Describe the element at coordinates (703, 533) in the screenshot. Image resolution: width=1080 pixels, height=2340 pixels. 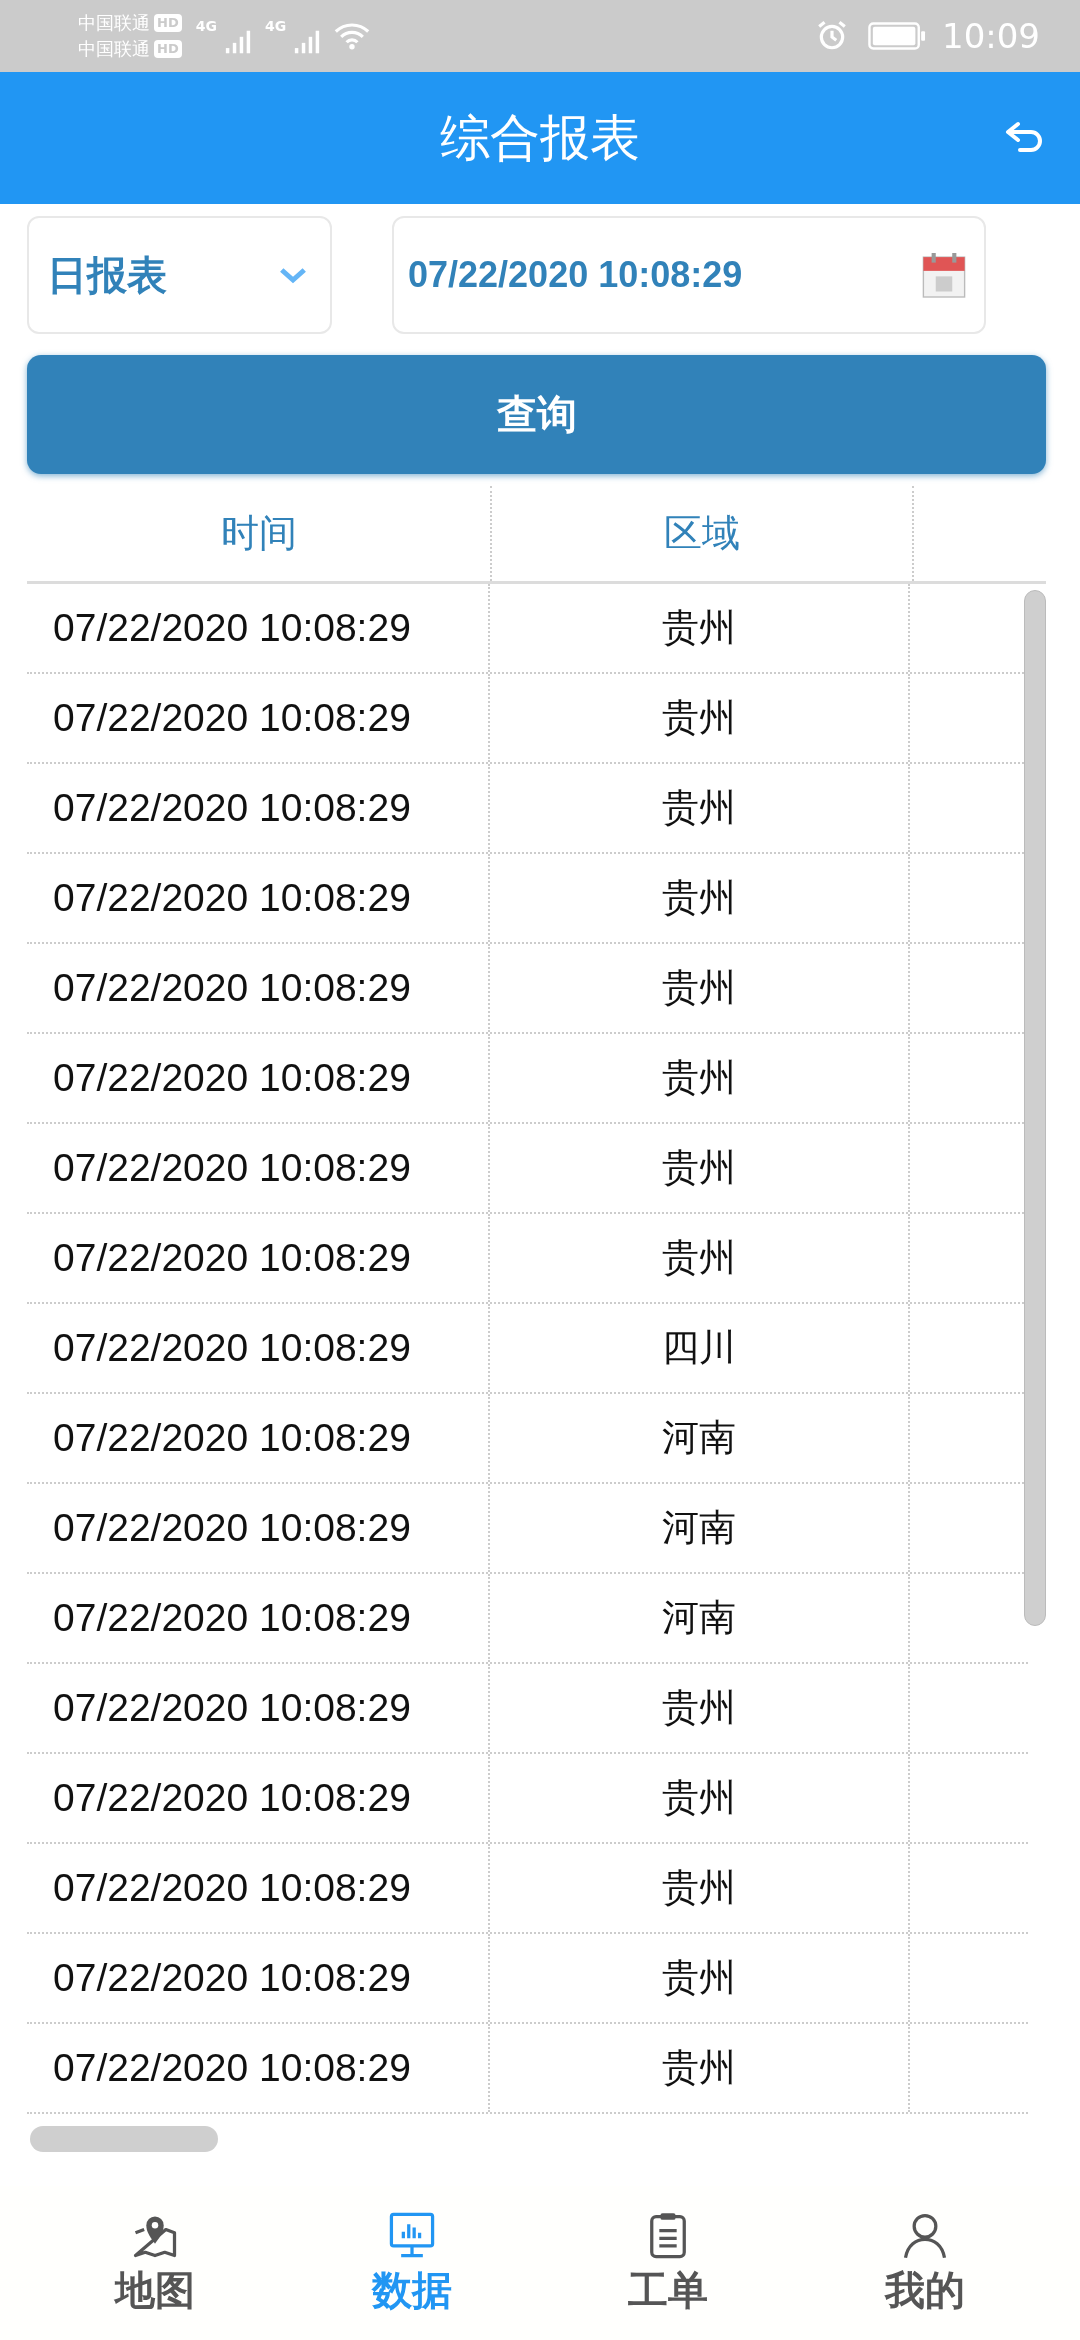
I see `column-header: 区域` at that location.